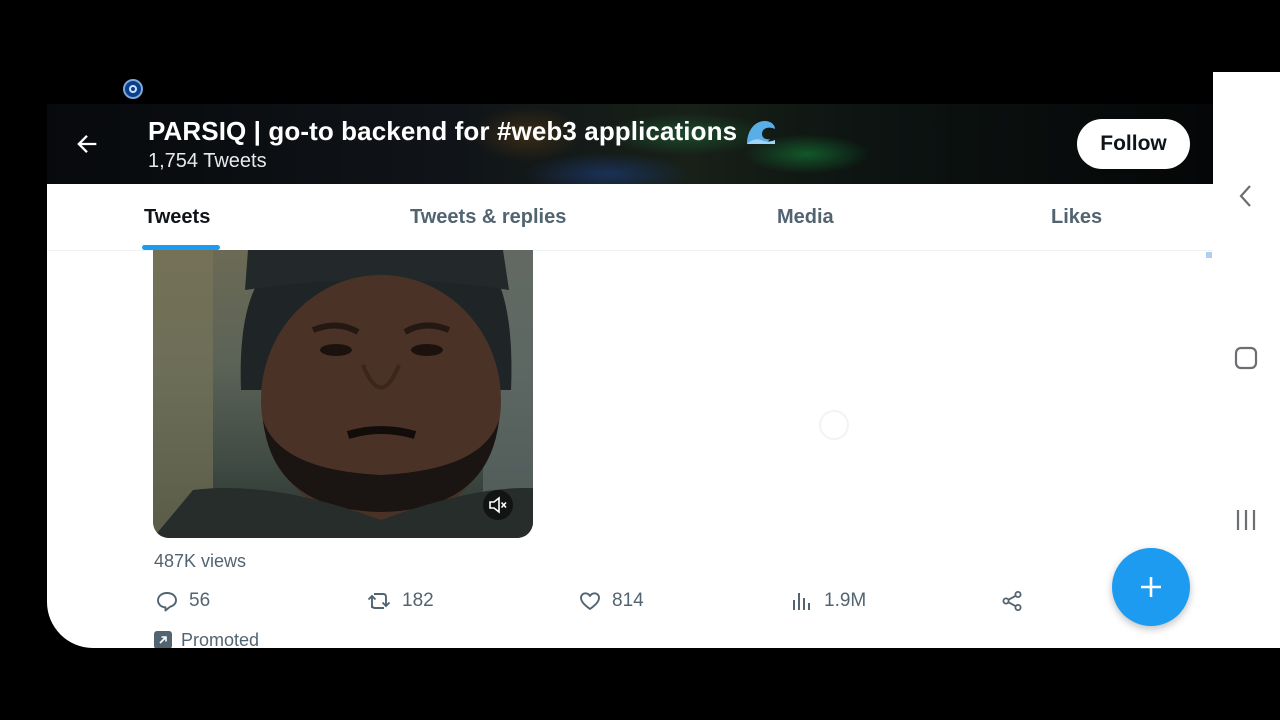 The height and width of the screenshot is (720, 1280). Describe the element at coordinates (630, 217) in the screenshot. I see `profile-tabs: Tweets Tweets & replies Media Likes` at that location.